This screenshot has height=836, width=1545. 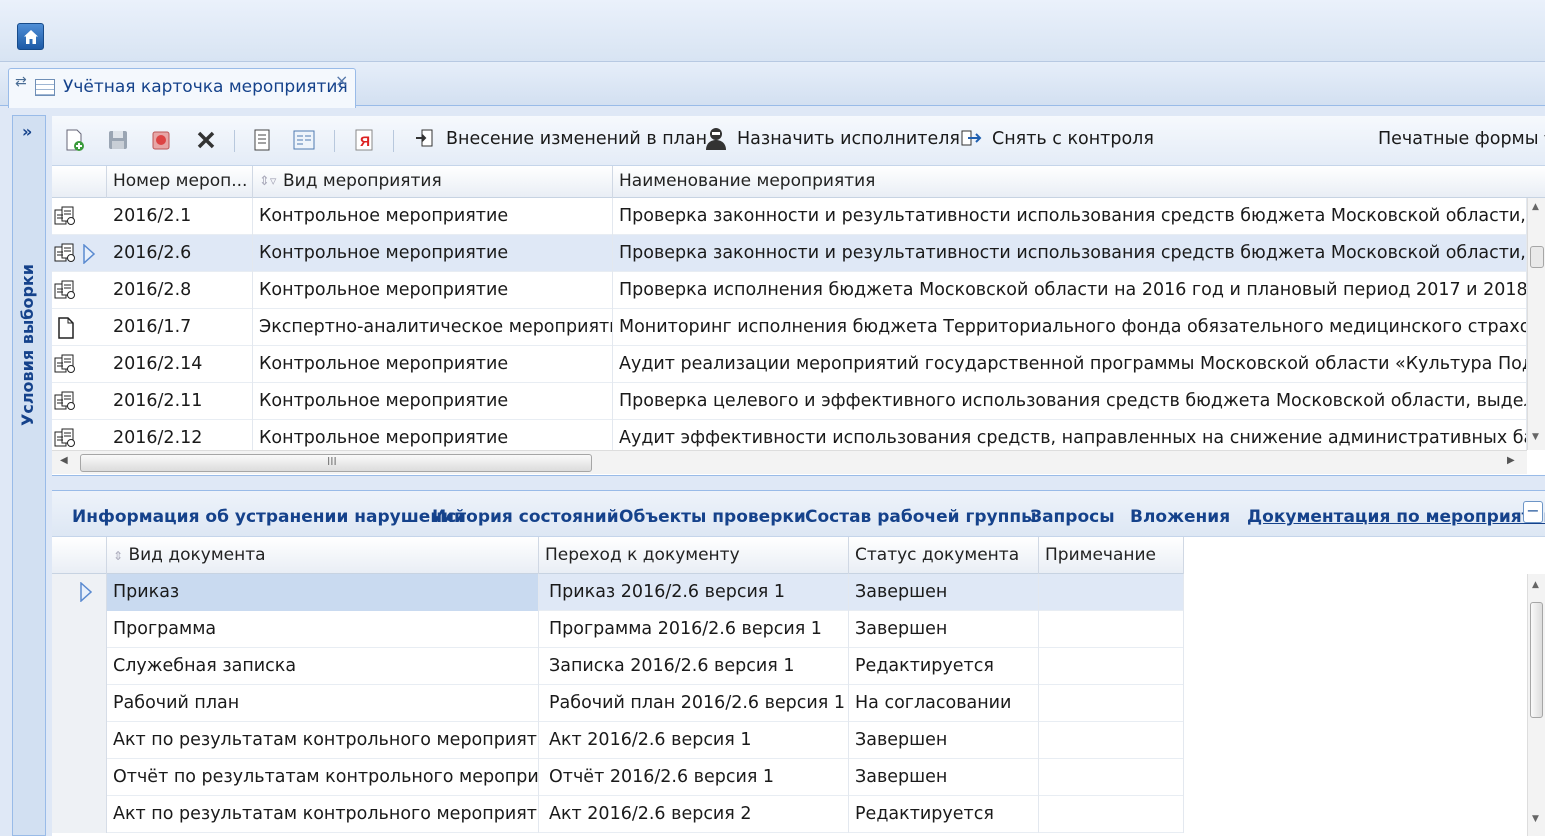 I want to click on plan-changes-label: Внесение изменений в план, so click(x=577, y=139).